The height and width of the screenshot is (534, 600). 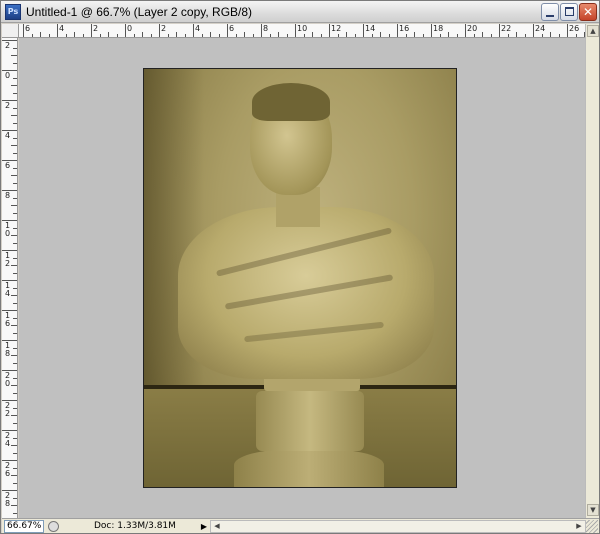 What do you see at coordinates (309, 468) in the screenshot?
I see `pedestal-base` at bounding box center [309, 468].